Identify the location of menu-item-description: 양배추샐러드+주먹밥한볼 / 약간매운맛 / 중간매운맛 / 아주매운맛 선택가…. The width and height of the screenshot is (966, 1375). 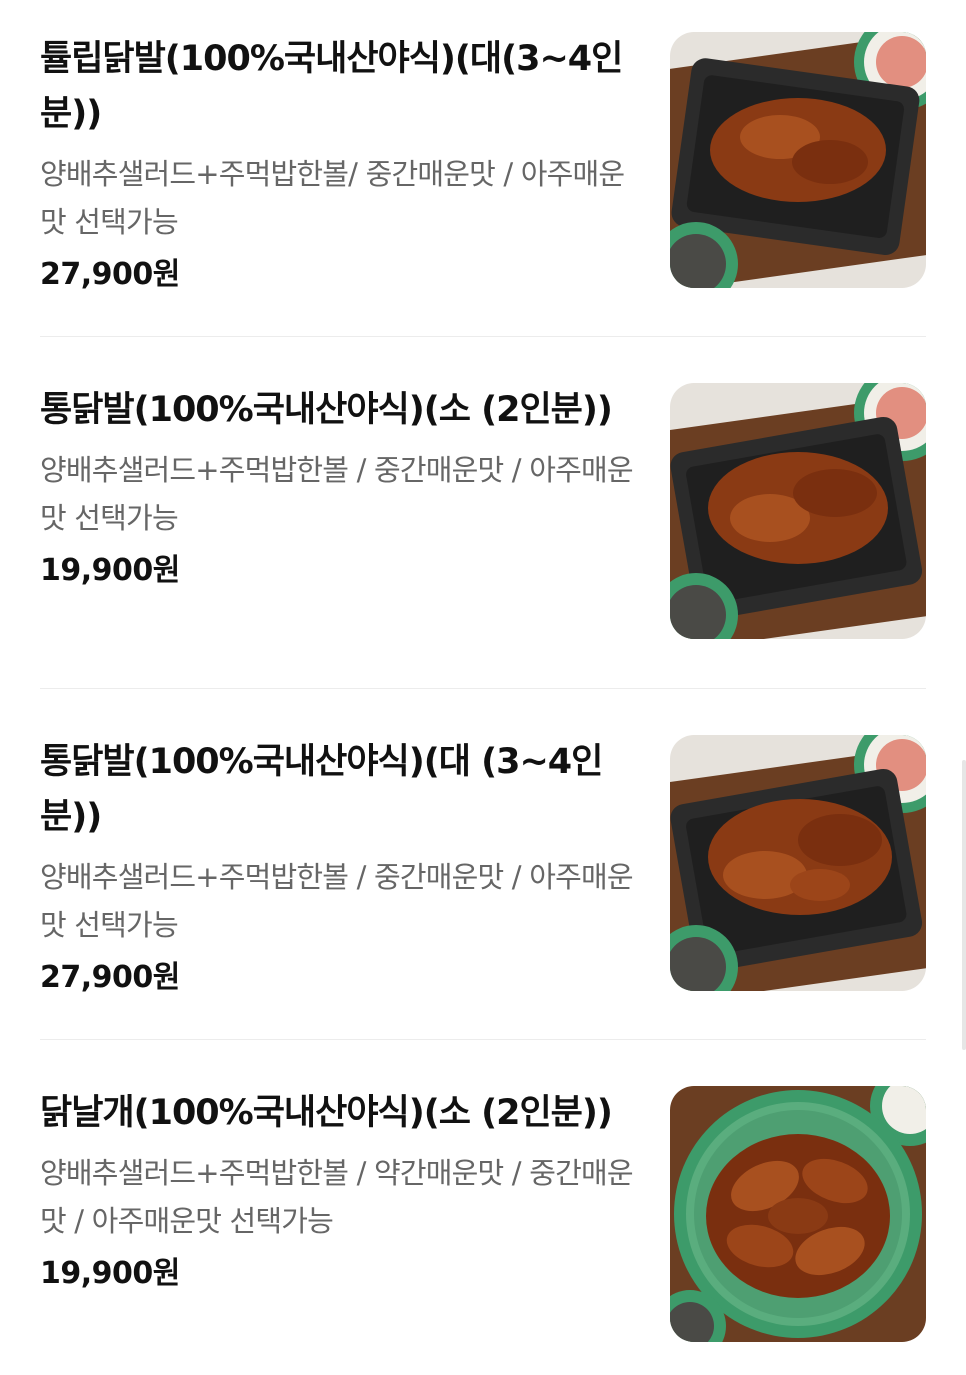
(337, 1197).